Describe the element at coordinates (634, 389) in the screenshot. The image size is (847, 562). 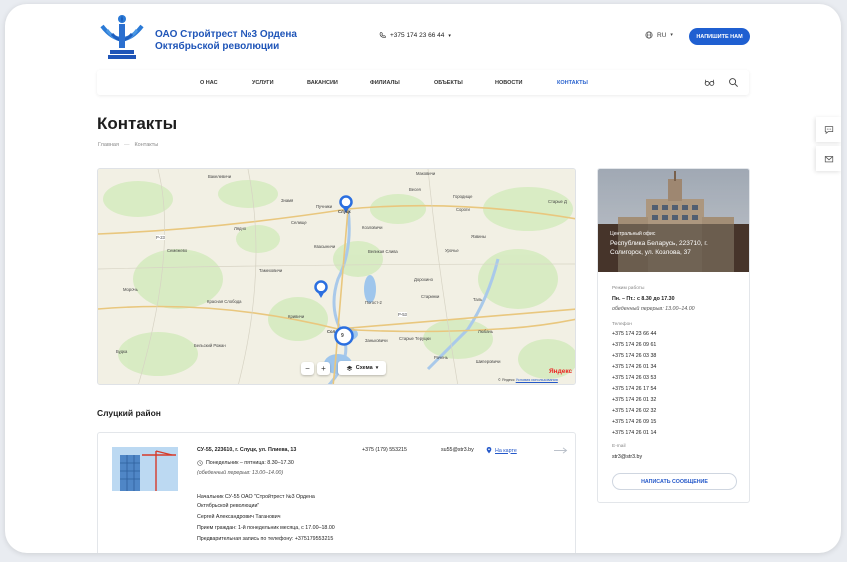
I see `office-phone: +375 174 26 17 54` at that location.